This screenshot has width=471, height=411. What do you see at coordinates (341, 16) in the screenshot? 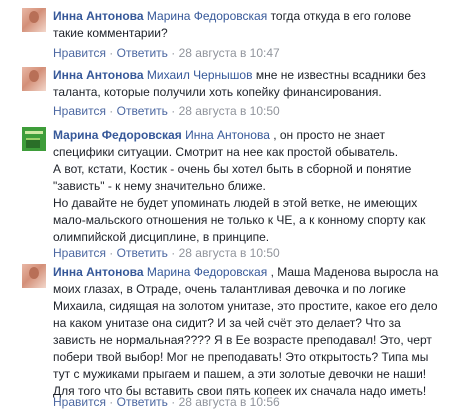
I see `comment-text-line: тогда откуда в его голове` at bounding box center [341, 16].